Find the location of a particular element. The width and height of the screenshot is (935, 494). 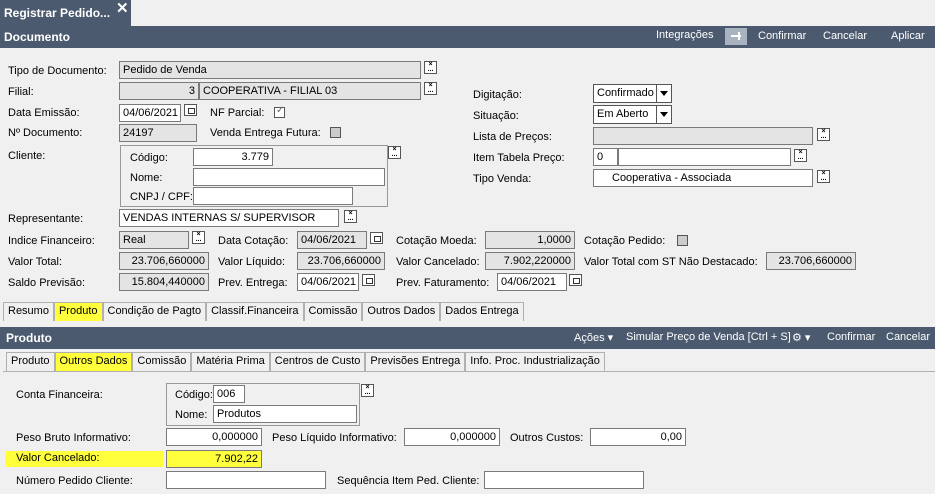

prev-faturamento-field: 04/06/2021 is located at coordinates (532, 282).